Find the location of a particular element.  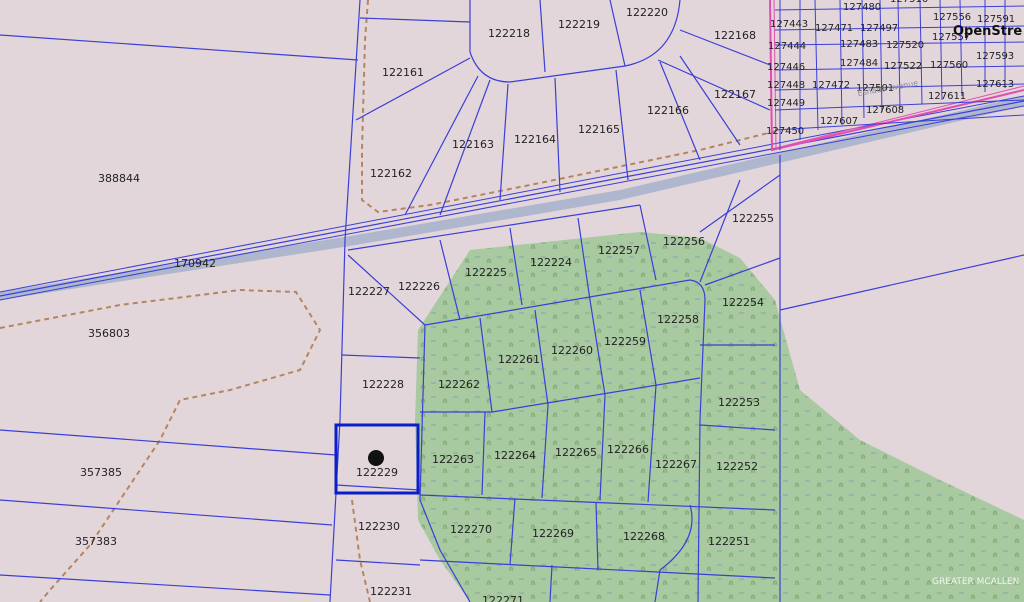

parcel-label-122230: 122230 is located at coordinates (379, 526).